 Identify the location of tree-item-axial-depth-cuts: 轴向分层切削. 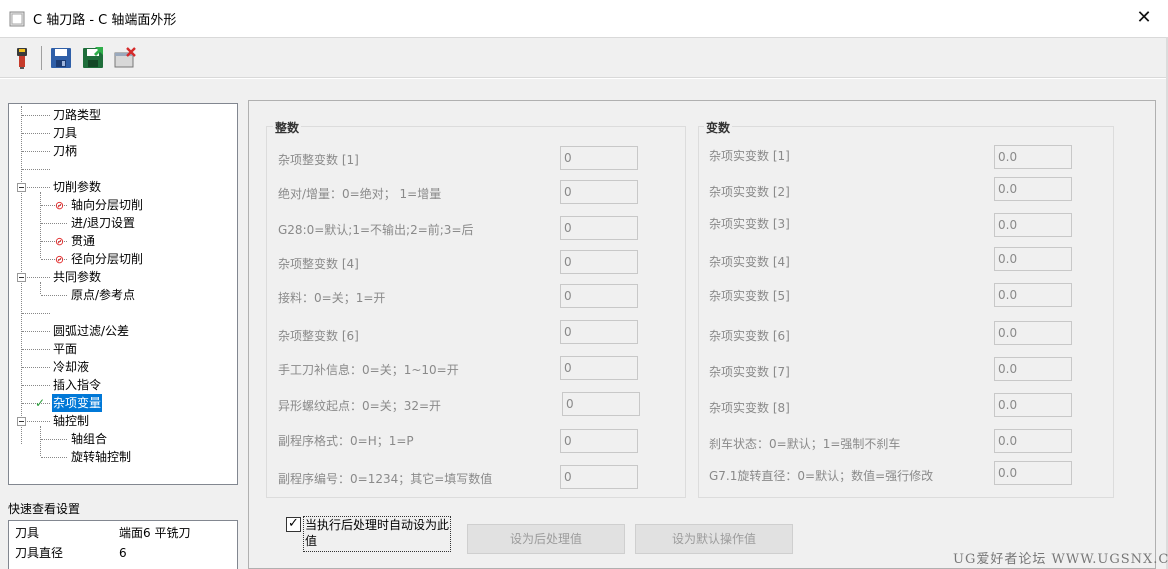
(107, 205).